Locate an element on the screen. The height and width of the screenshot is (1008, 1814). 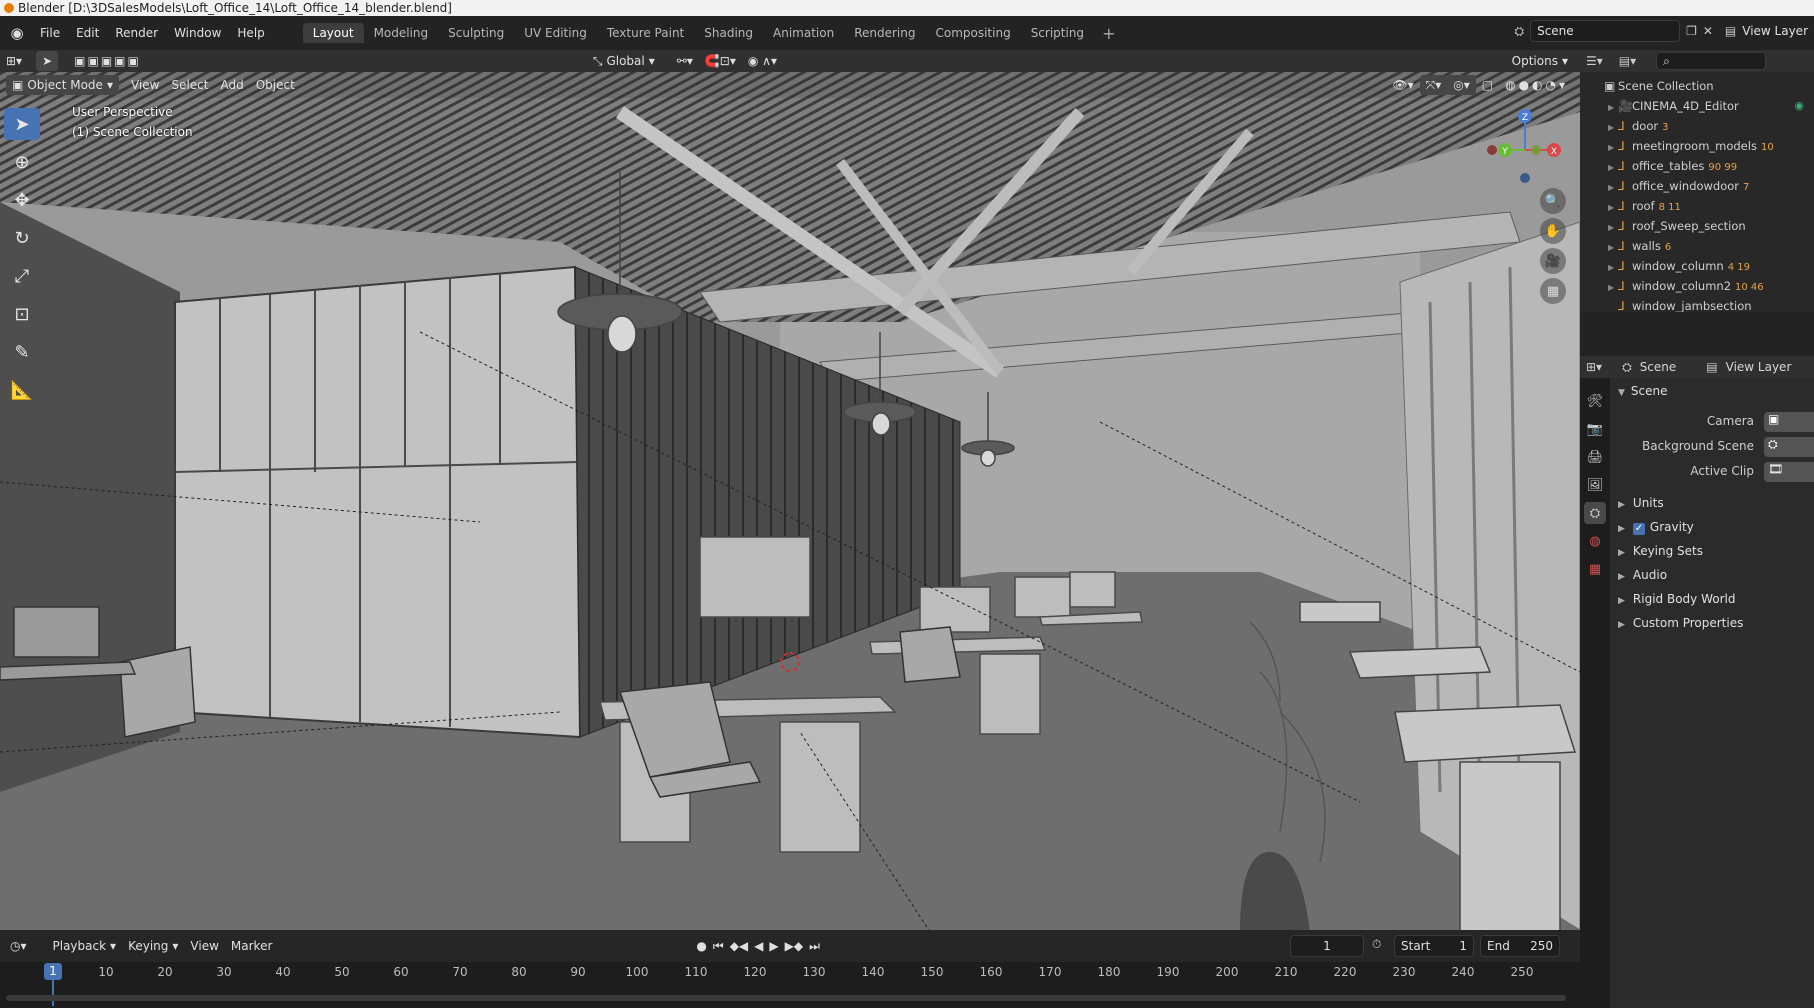
transform-icon: ⊡ is located at coordinates (22, 314).